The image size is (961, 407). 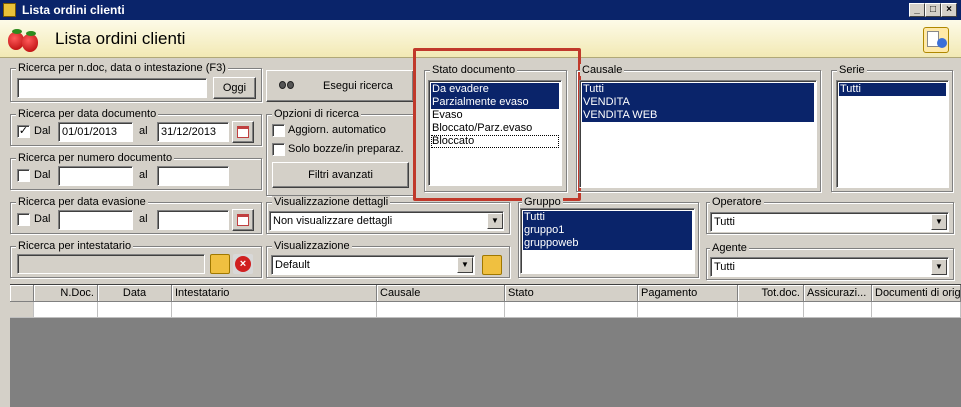 What do you see at coordinates (312, 246) in the screenshot?
I see `visualizzazione-legend: Visualizzazione` at bounding box center [312, 246].